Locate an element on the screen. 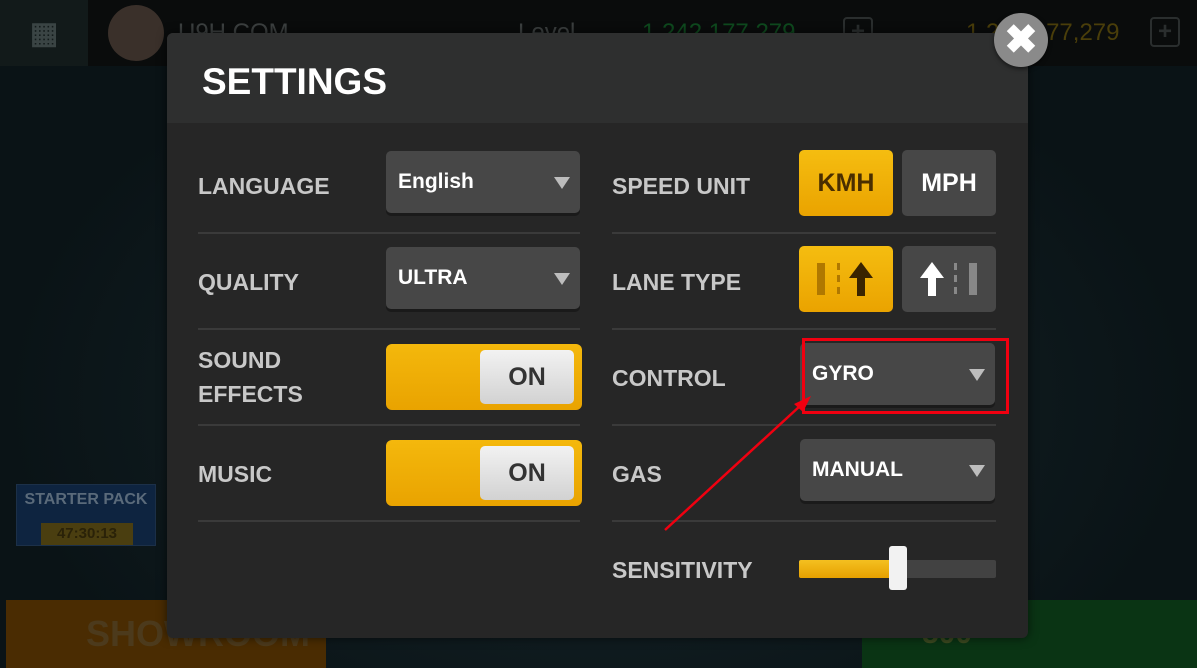 This screenshot has width=1197, height=668. gas-value: MANUAL is located at coordinates (857, 469).